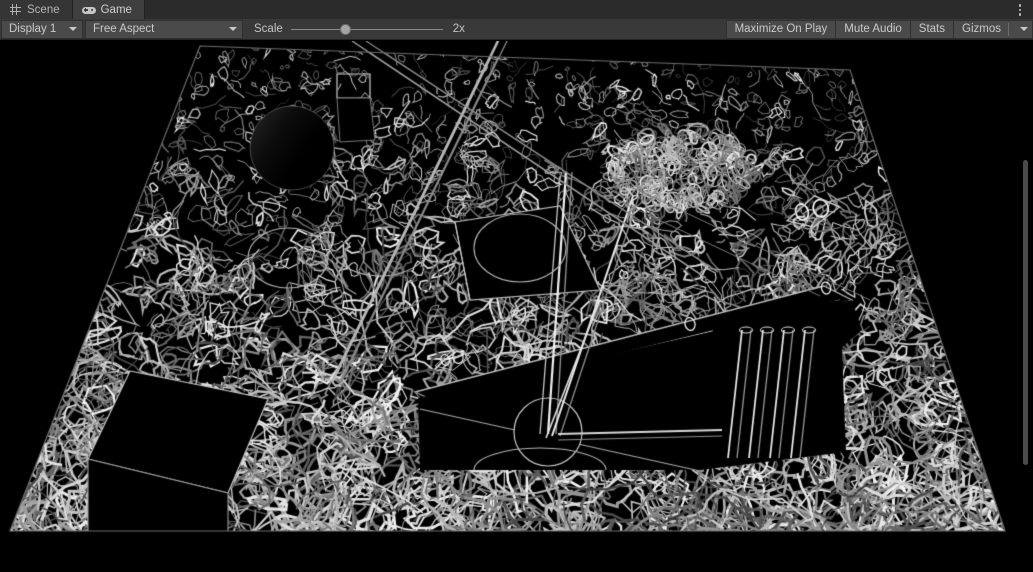 The width and height of the screenshot is (1033, 572). What do you see at coordinates (981, 29) in the screenshot?
I see `gizmos-label: Gizmos` at bounding box center [981, 29].